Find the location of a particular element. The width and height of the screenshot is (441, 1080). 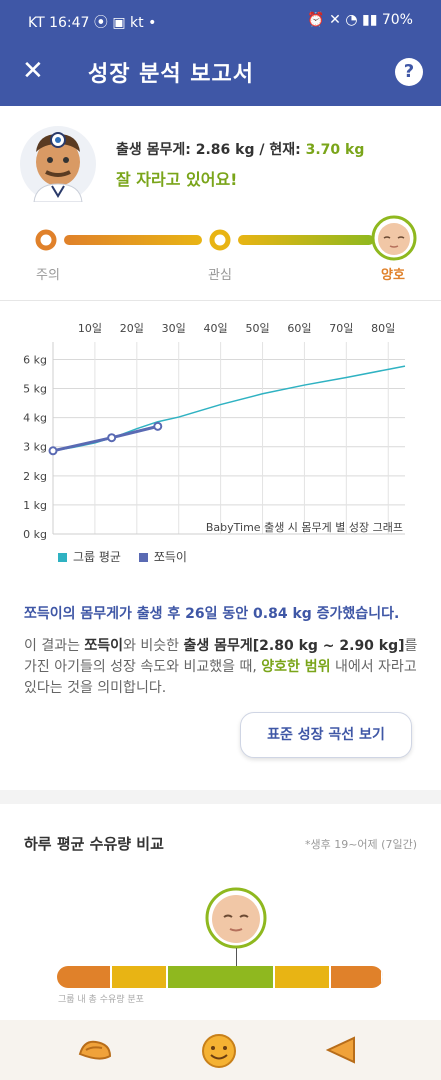

birth-weight-text: 출생 몸무게: 2.86 kg / 현재: is located at coordinates (211, 150).